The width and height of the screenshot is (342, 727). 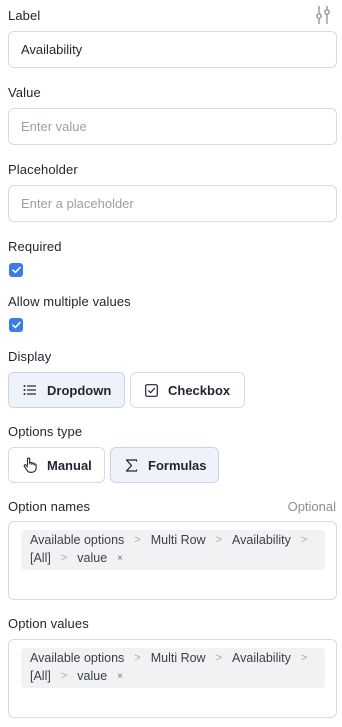 What do you see at coordinates (311, 506) in the screenshot?
I see `optional-label: Optional` at bounding box center [311, 506].